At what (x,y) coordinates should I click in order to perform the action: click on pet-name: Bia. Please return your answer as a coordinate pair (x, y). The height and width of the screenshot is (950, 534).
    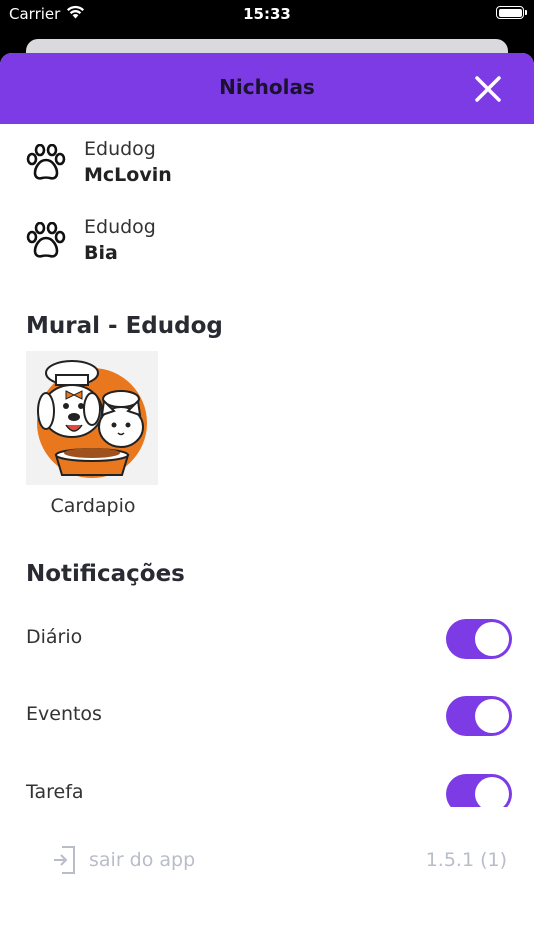
    Looking at the image, I should click on (101, 253).